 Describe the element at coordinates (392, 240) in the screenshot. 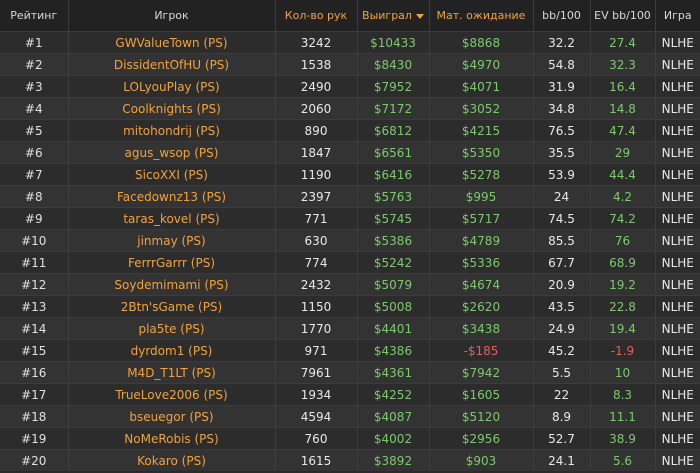

I see `won-cell: $5386` at that location.